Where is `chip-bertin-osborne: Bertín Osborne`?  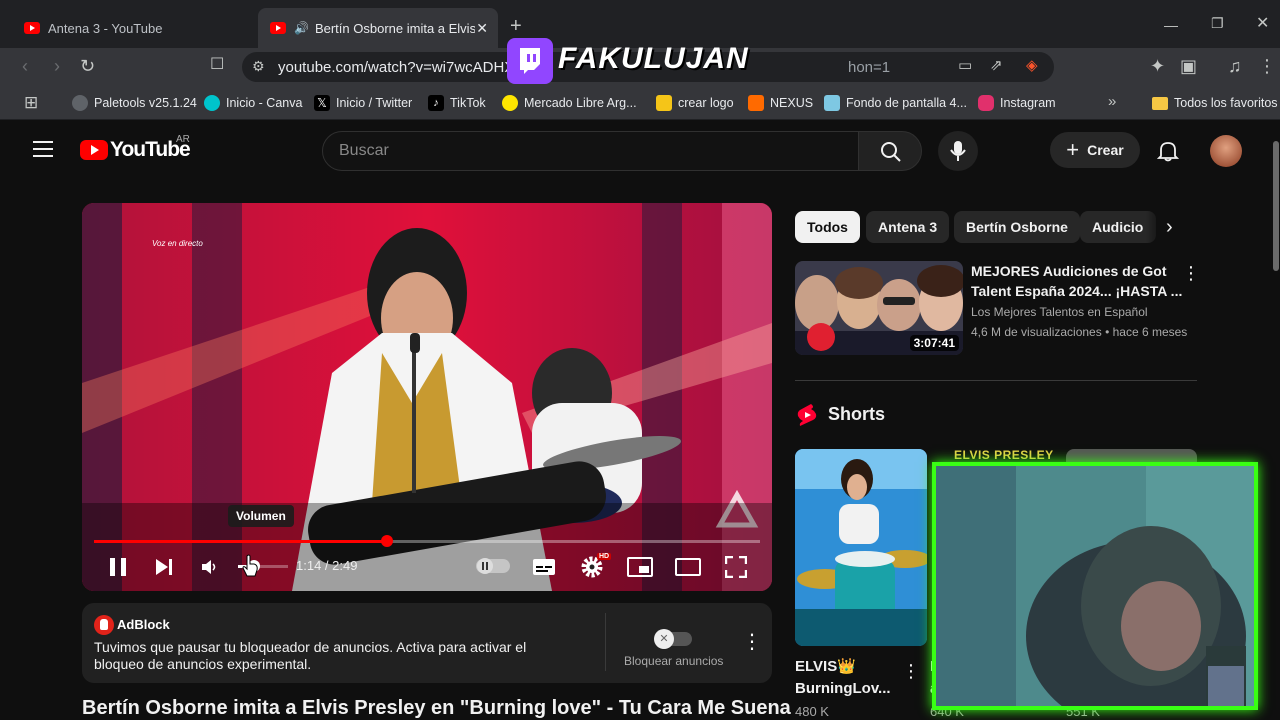
chip-bertin-osborne: Bertín Osborne is located at coordinates (1017, 227).